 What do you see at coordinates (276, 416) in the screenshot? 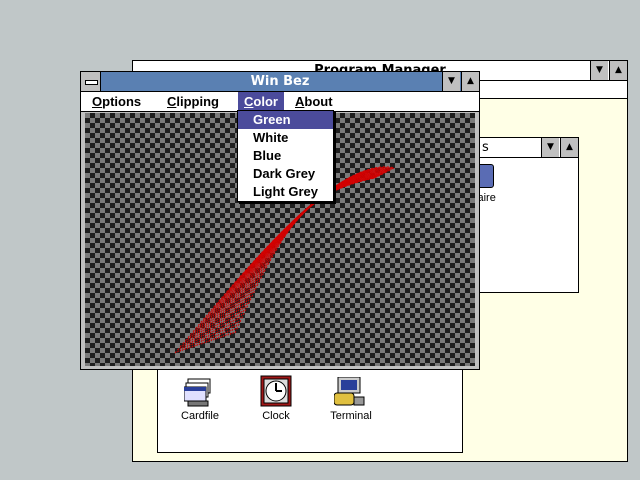
I see `clock-icon-label: Clock` at bounding box center [276, 416].